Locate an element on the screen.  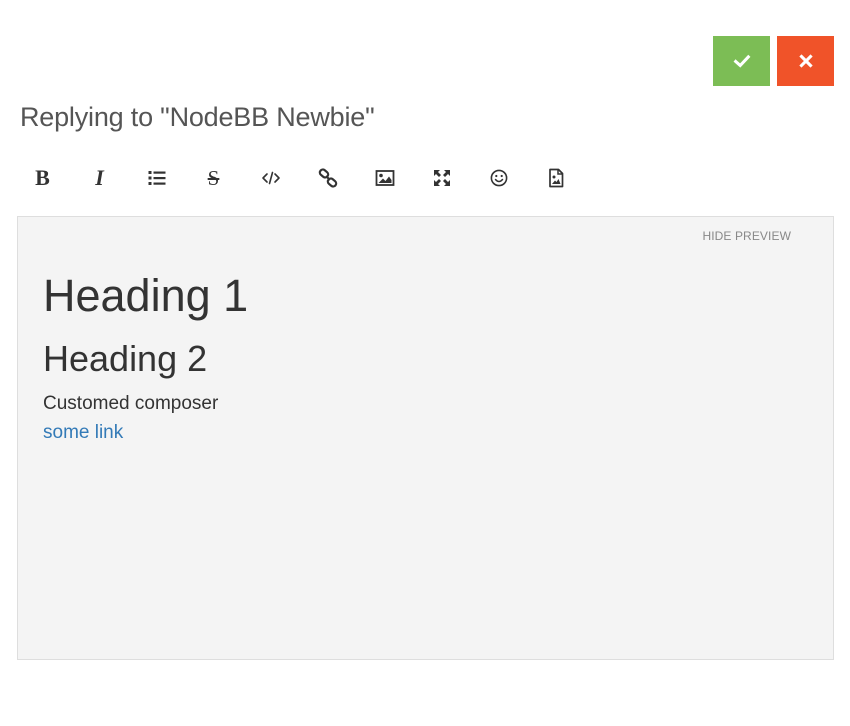
code-icon is located at coordinates (270, 178).